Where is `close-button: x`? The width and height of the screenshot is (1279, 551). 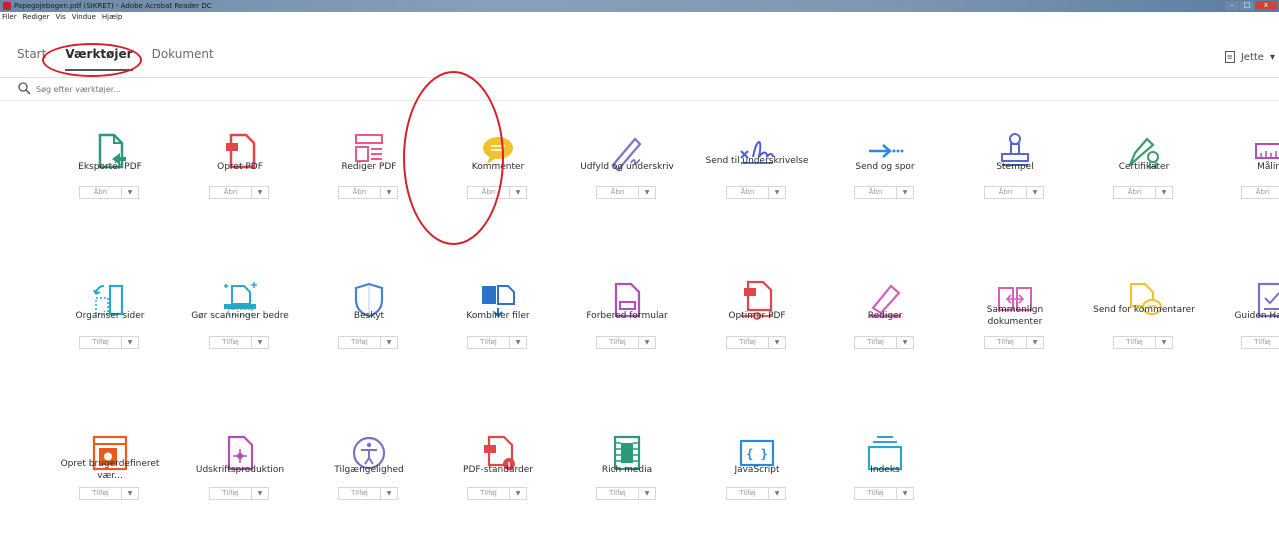
close-button: x is located at coordinates (1266, 5).